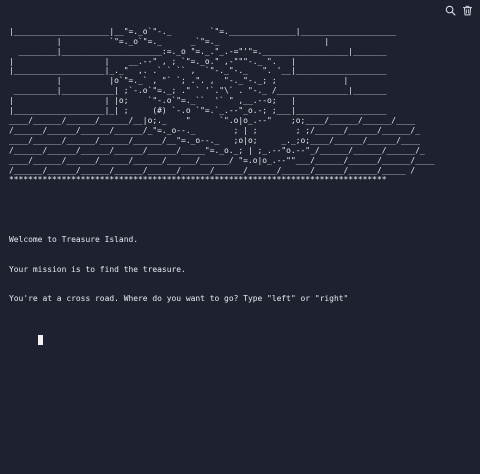 This screenshot has height=474, width=480. I want to click on clear-console-button, so click(467, 10).